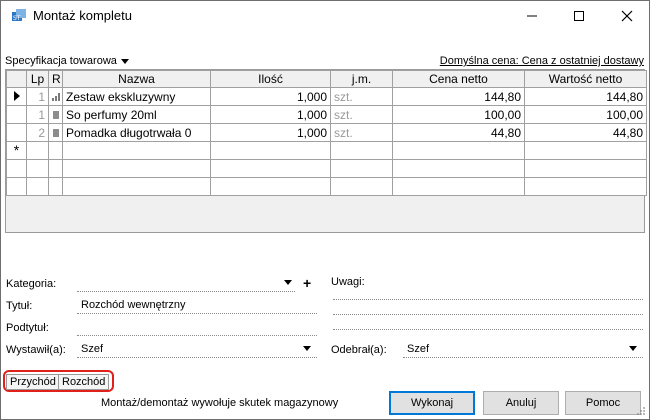  I want to click on tab-przychod: Przychód, so click(33, 382).